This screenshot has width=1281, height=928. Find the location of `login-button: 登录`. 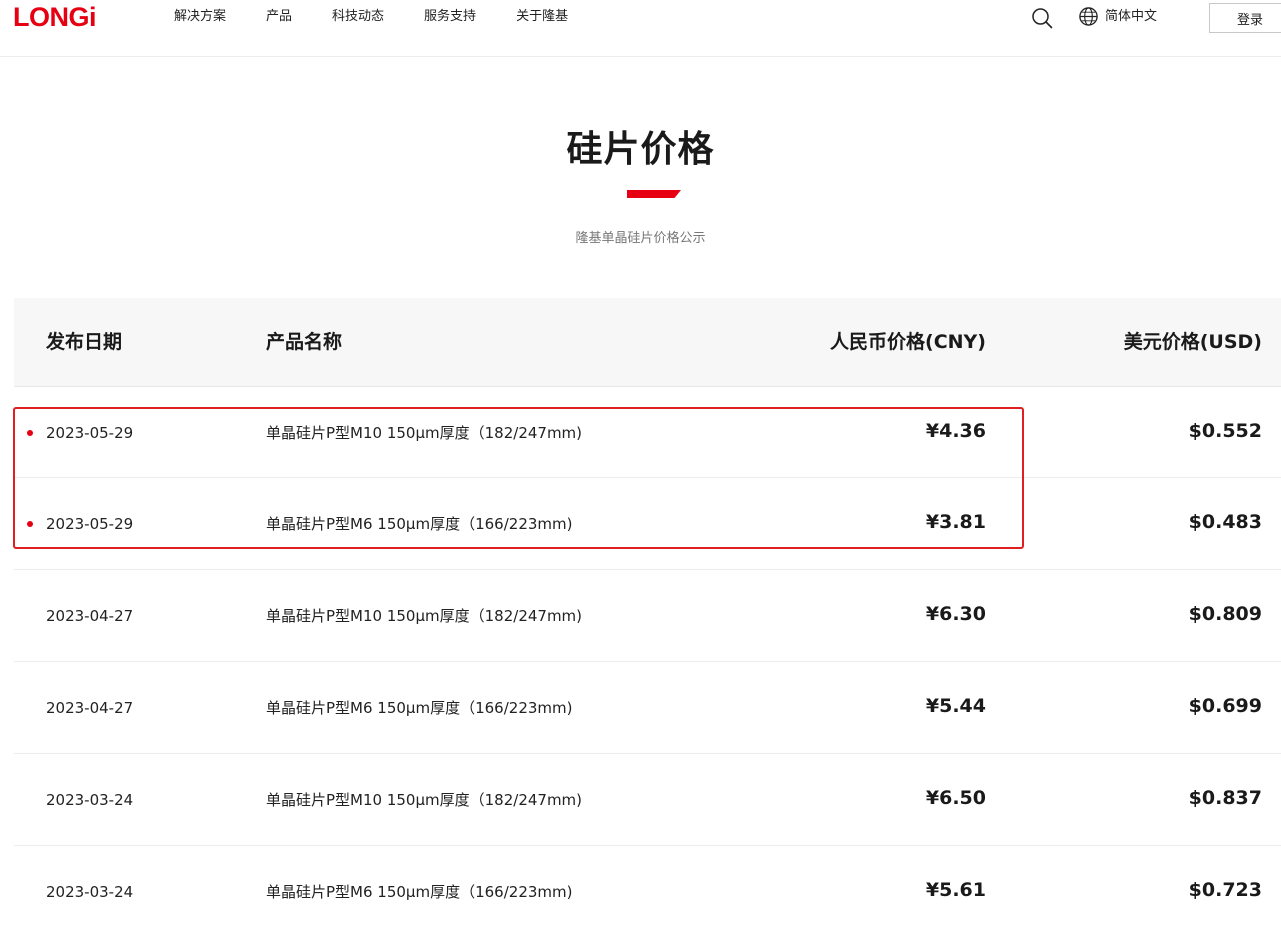

login-button: 登录 is located at coordinates (1245, 18).